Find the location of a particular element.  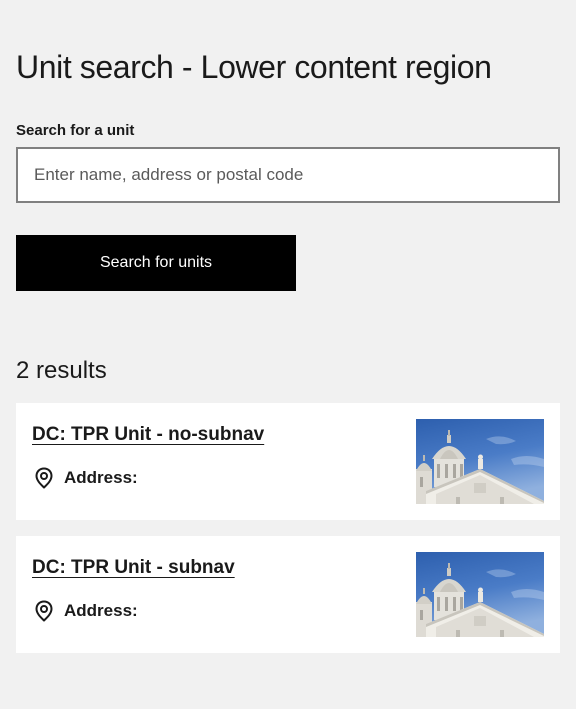

page-title: Unit search - Lower content region is located at coordinates (254, 67).